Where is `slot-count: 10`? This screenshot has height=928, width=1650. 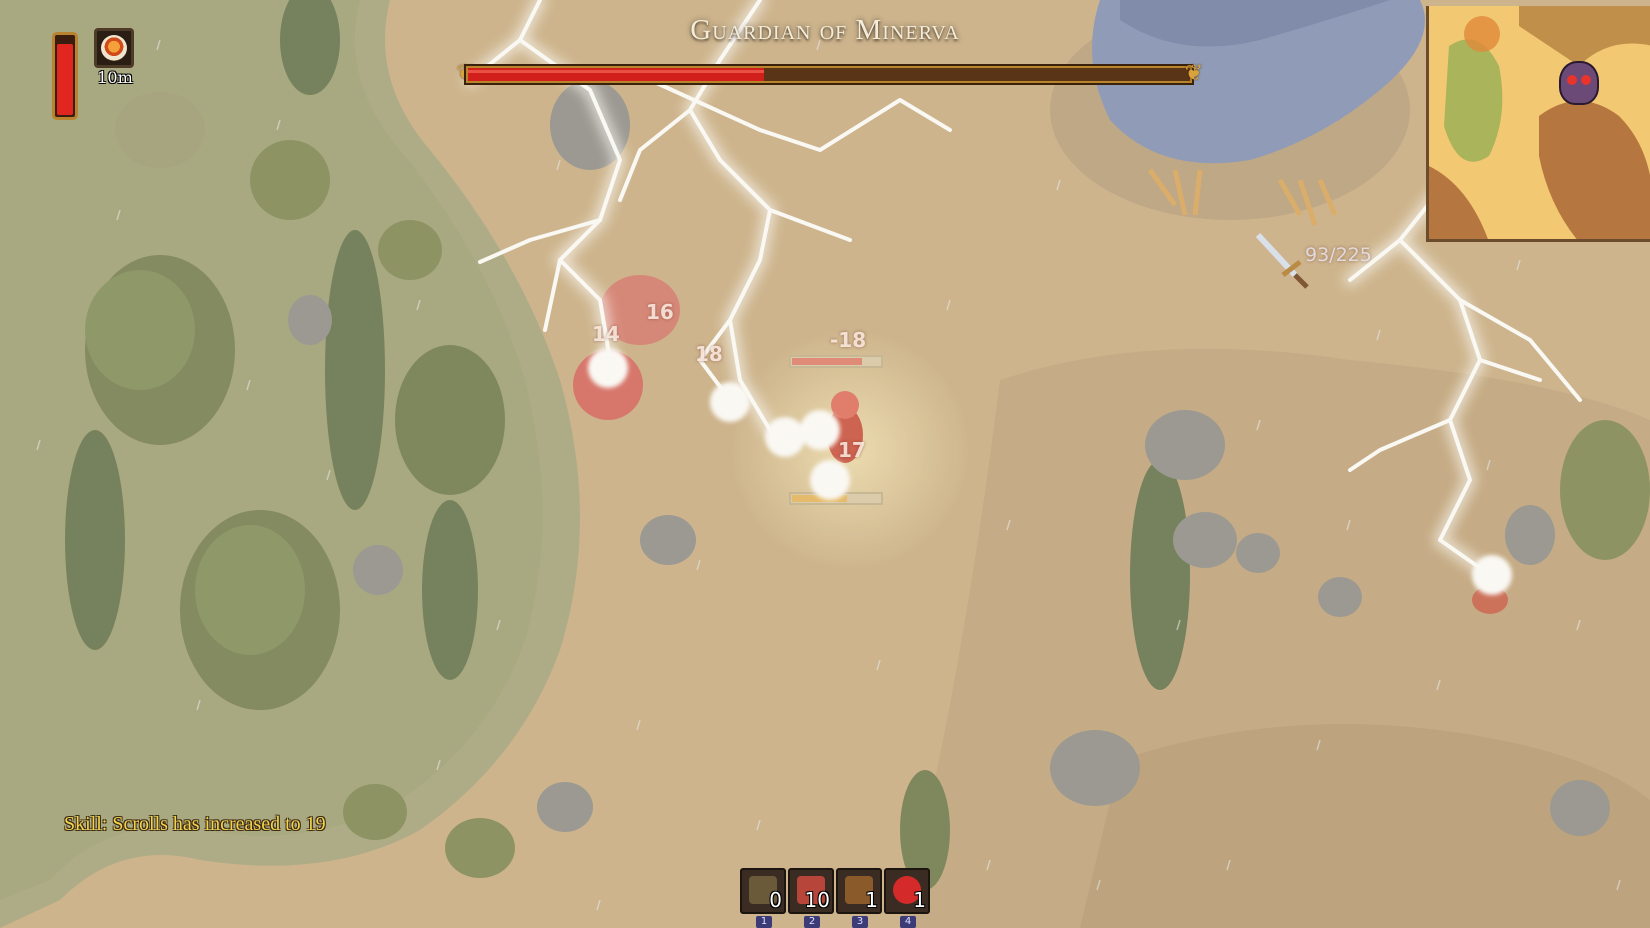
slot-count: 10 is located at coordinates (817, 900).